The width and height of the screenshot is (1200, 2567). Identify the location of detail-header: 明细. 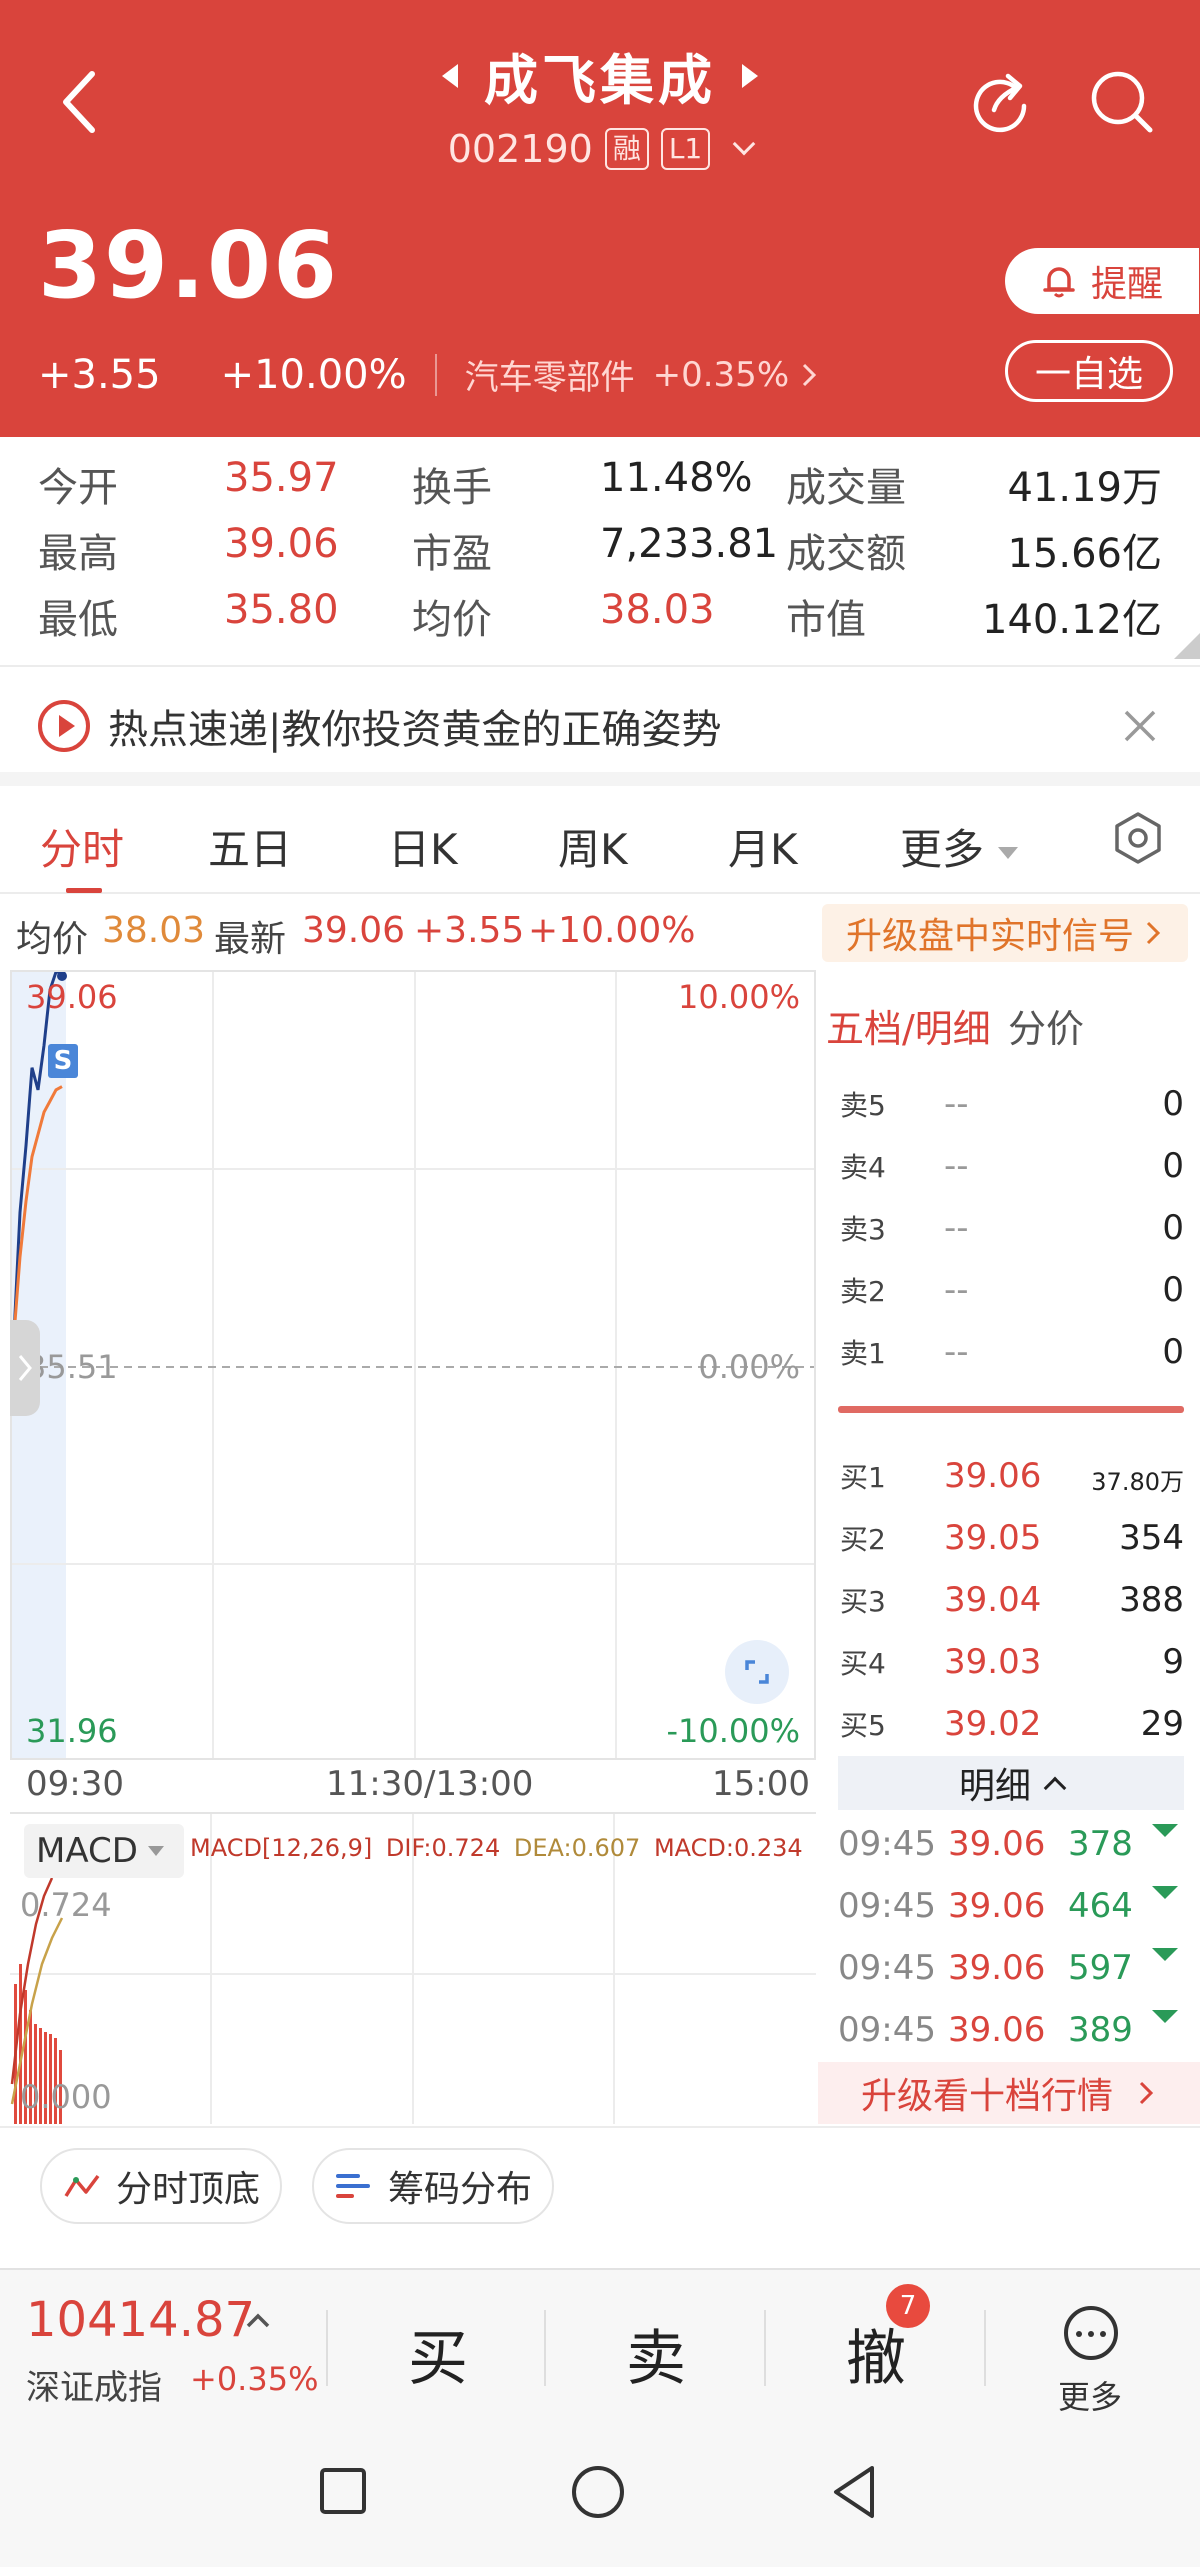
(1011, 1783).